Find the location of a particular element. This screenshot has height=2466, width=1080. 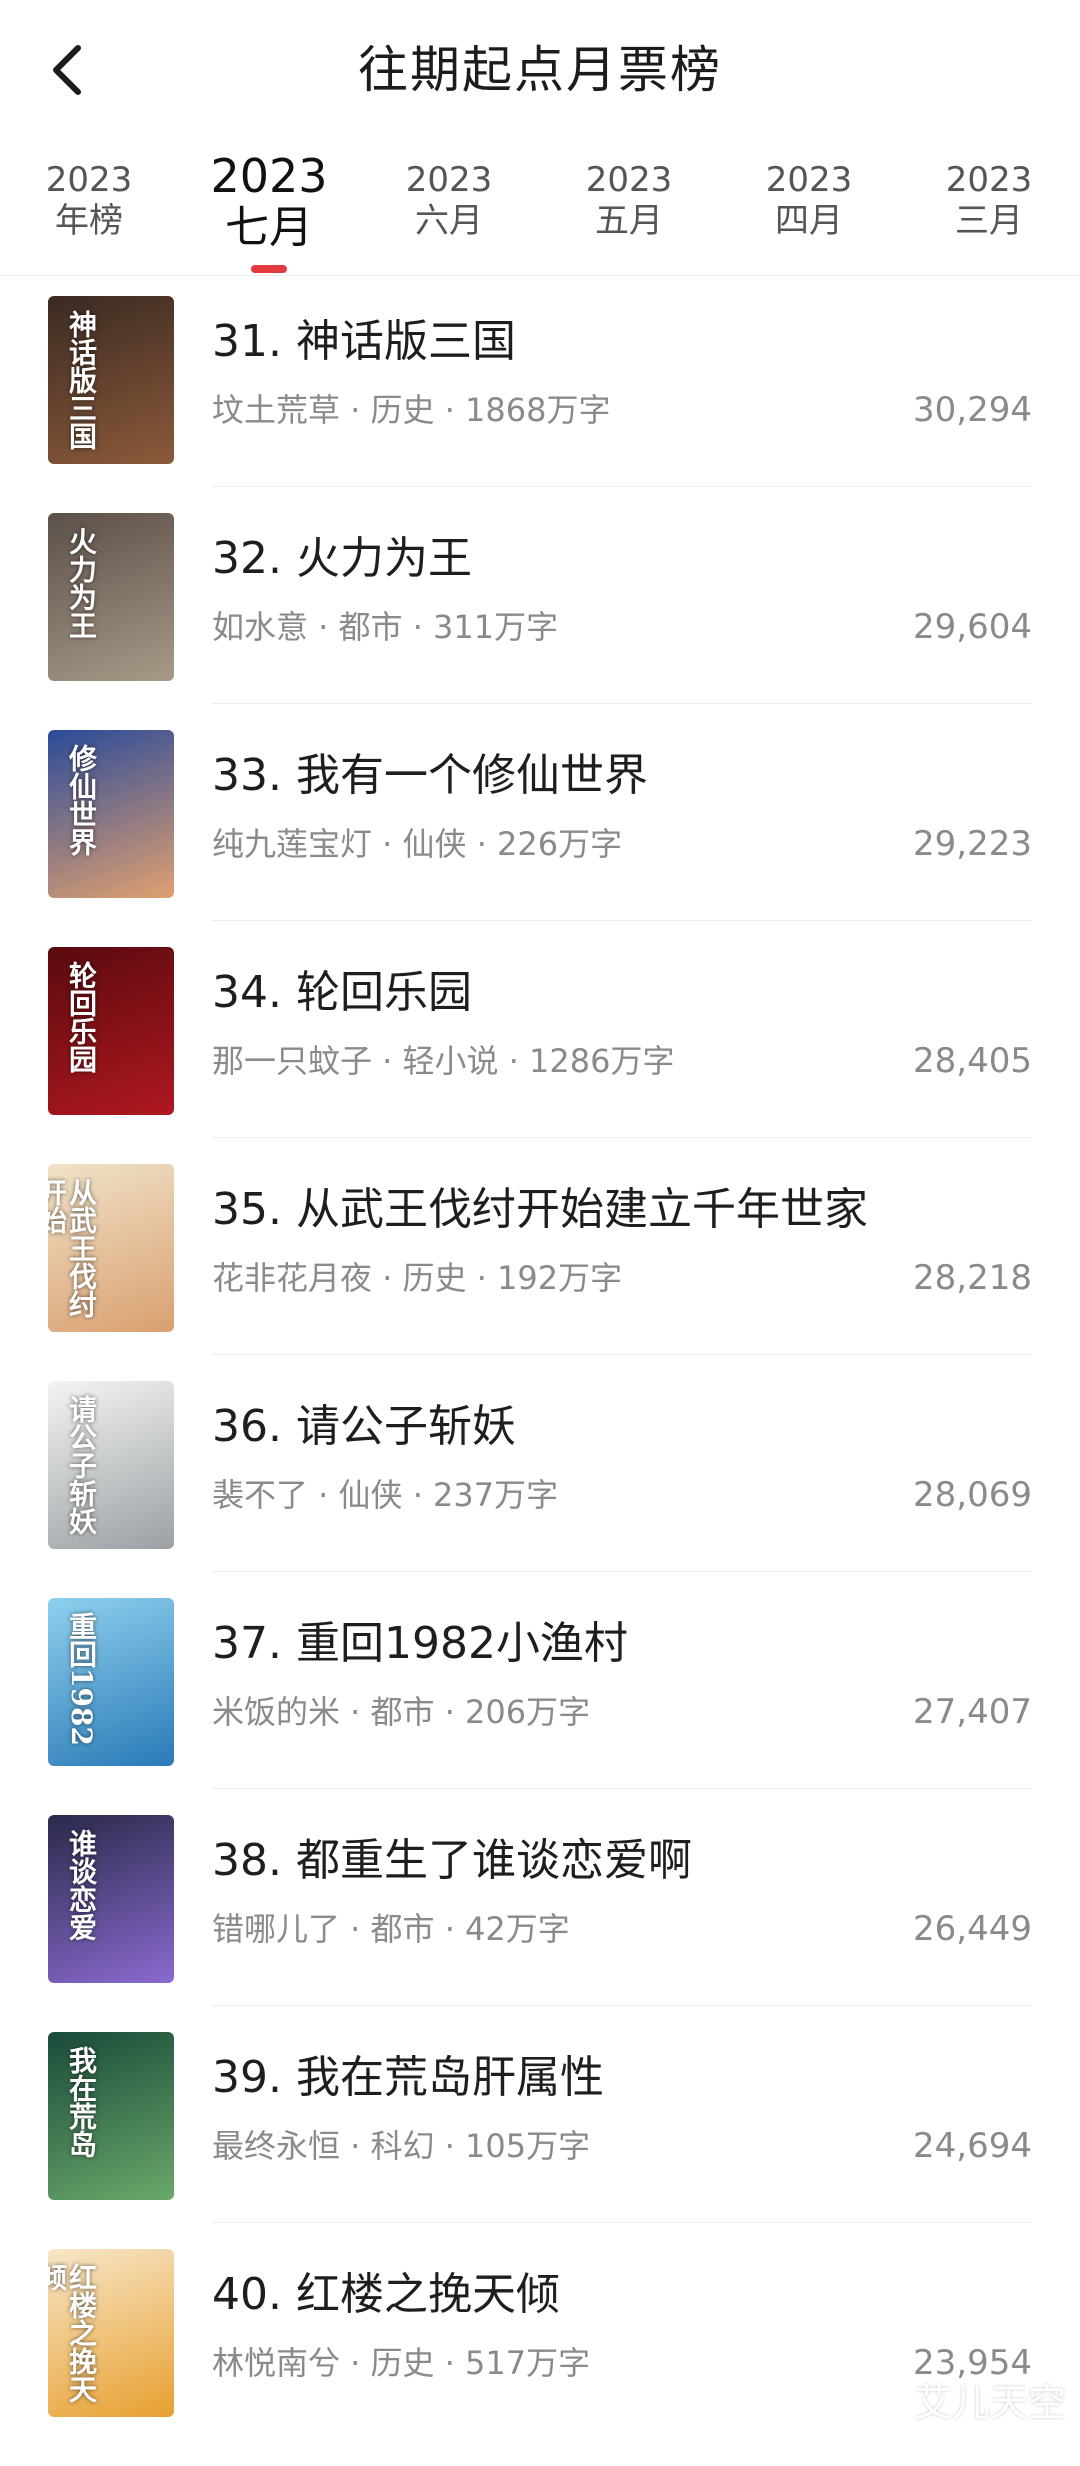

tab-0: 2023 年榜 is located at coordinates (89, 201).